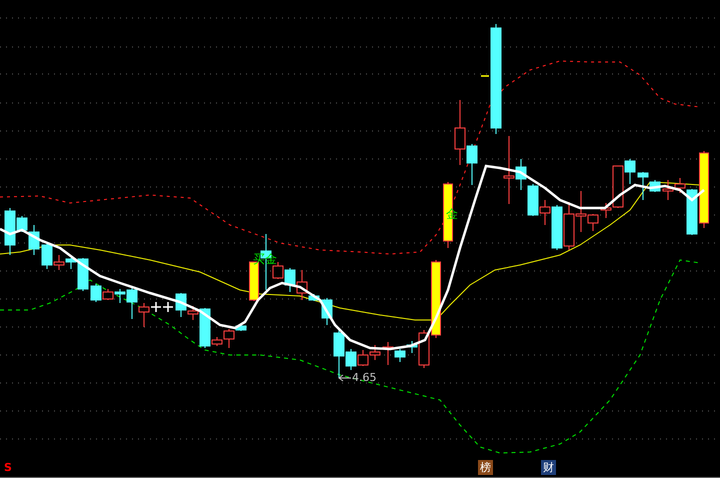  Describe the element at coordinates (8, 467) in the screenshot. I see `signal-marker: S` at that location.